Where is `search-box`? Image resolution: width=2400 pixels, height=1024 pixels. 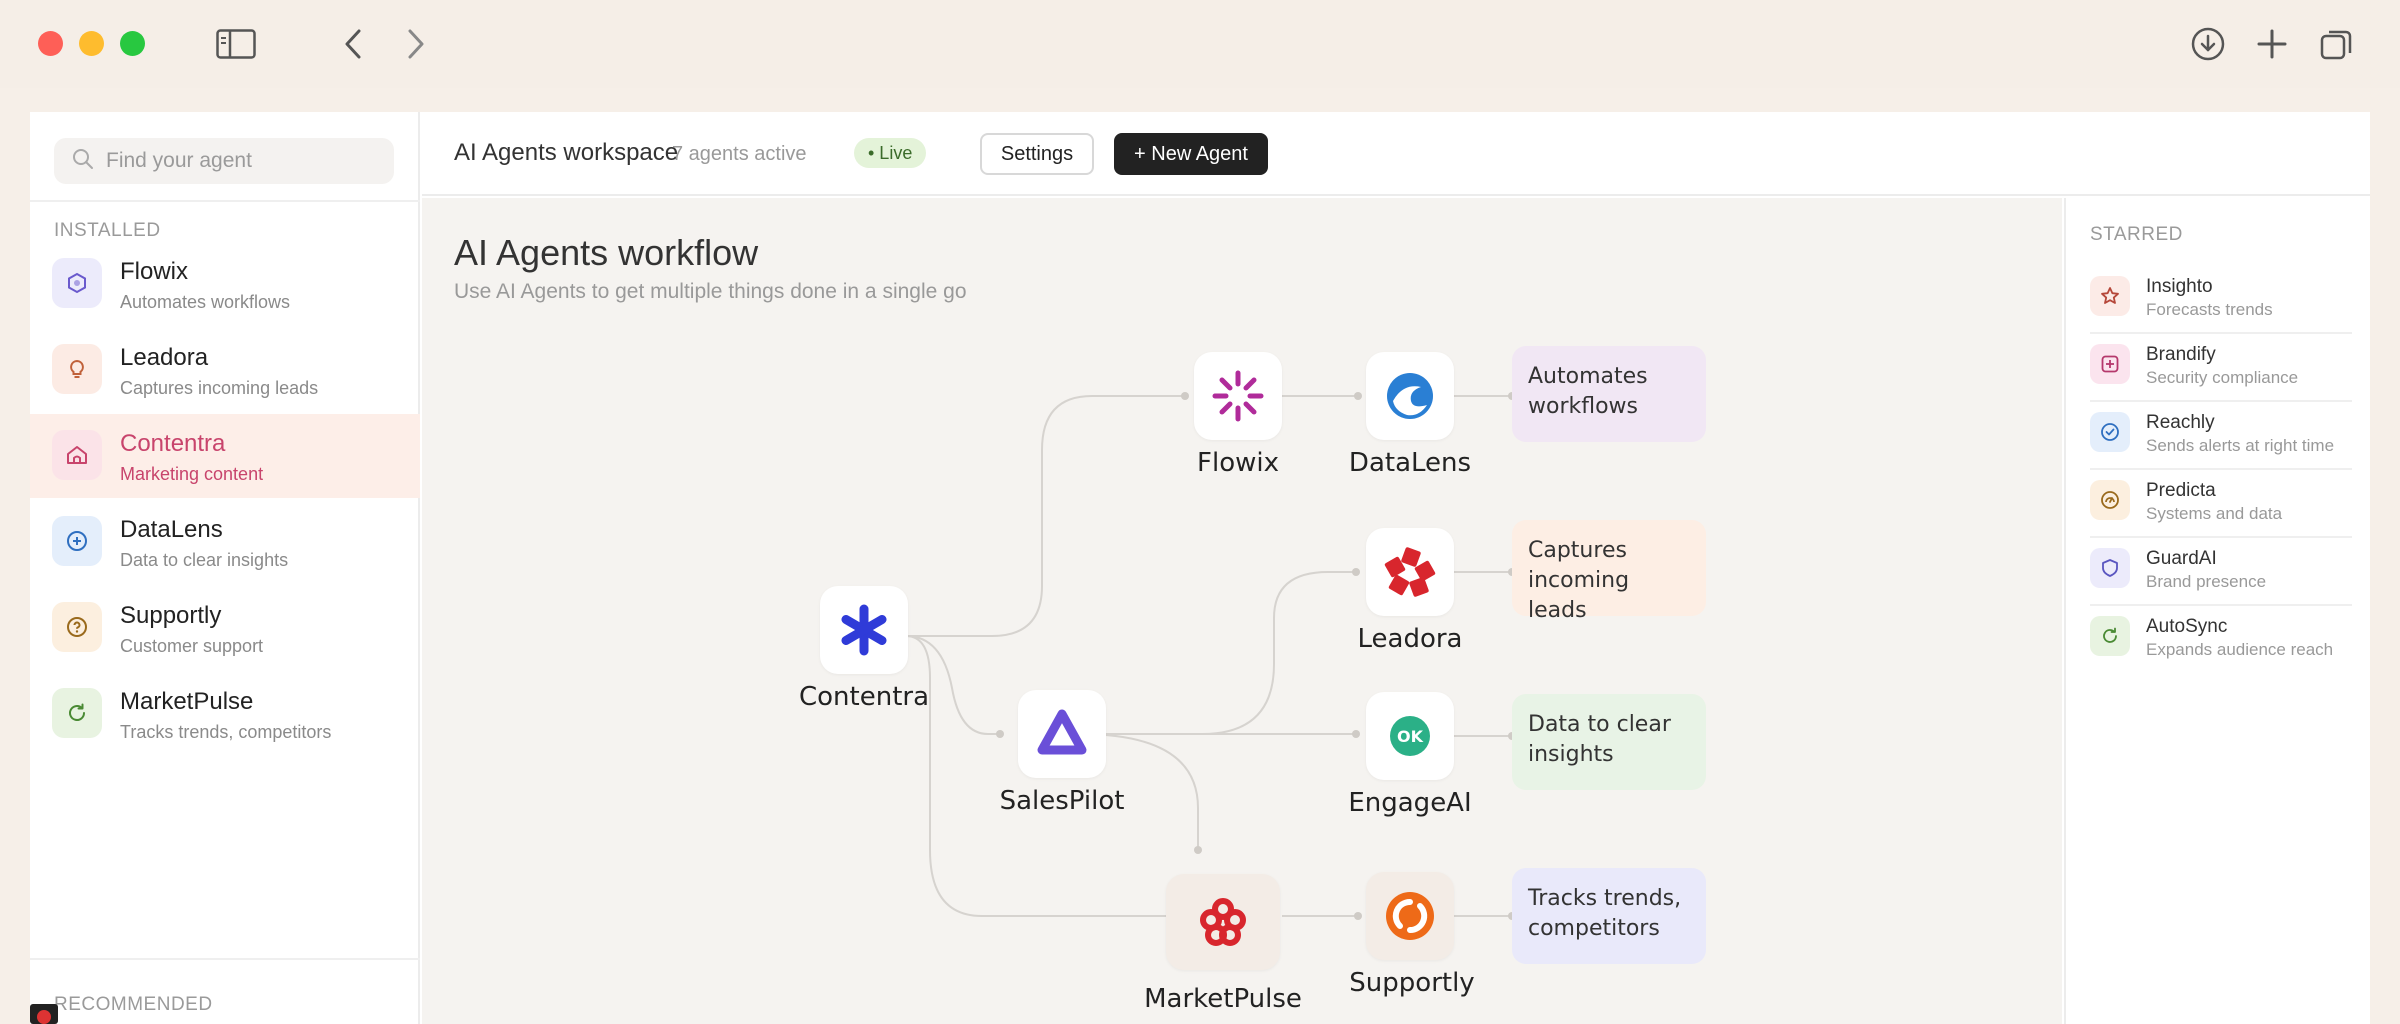 search-box is located at coordinates (224, 161).